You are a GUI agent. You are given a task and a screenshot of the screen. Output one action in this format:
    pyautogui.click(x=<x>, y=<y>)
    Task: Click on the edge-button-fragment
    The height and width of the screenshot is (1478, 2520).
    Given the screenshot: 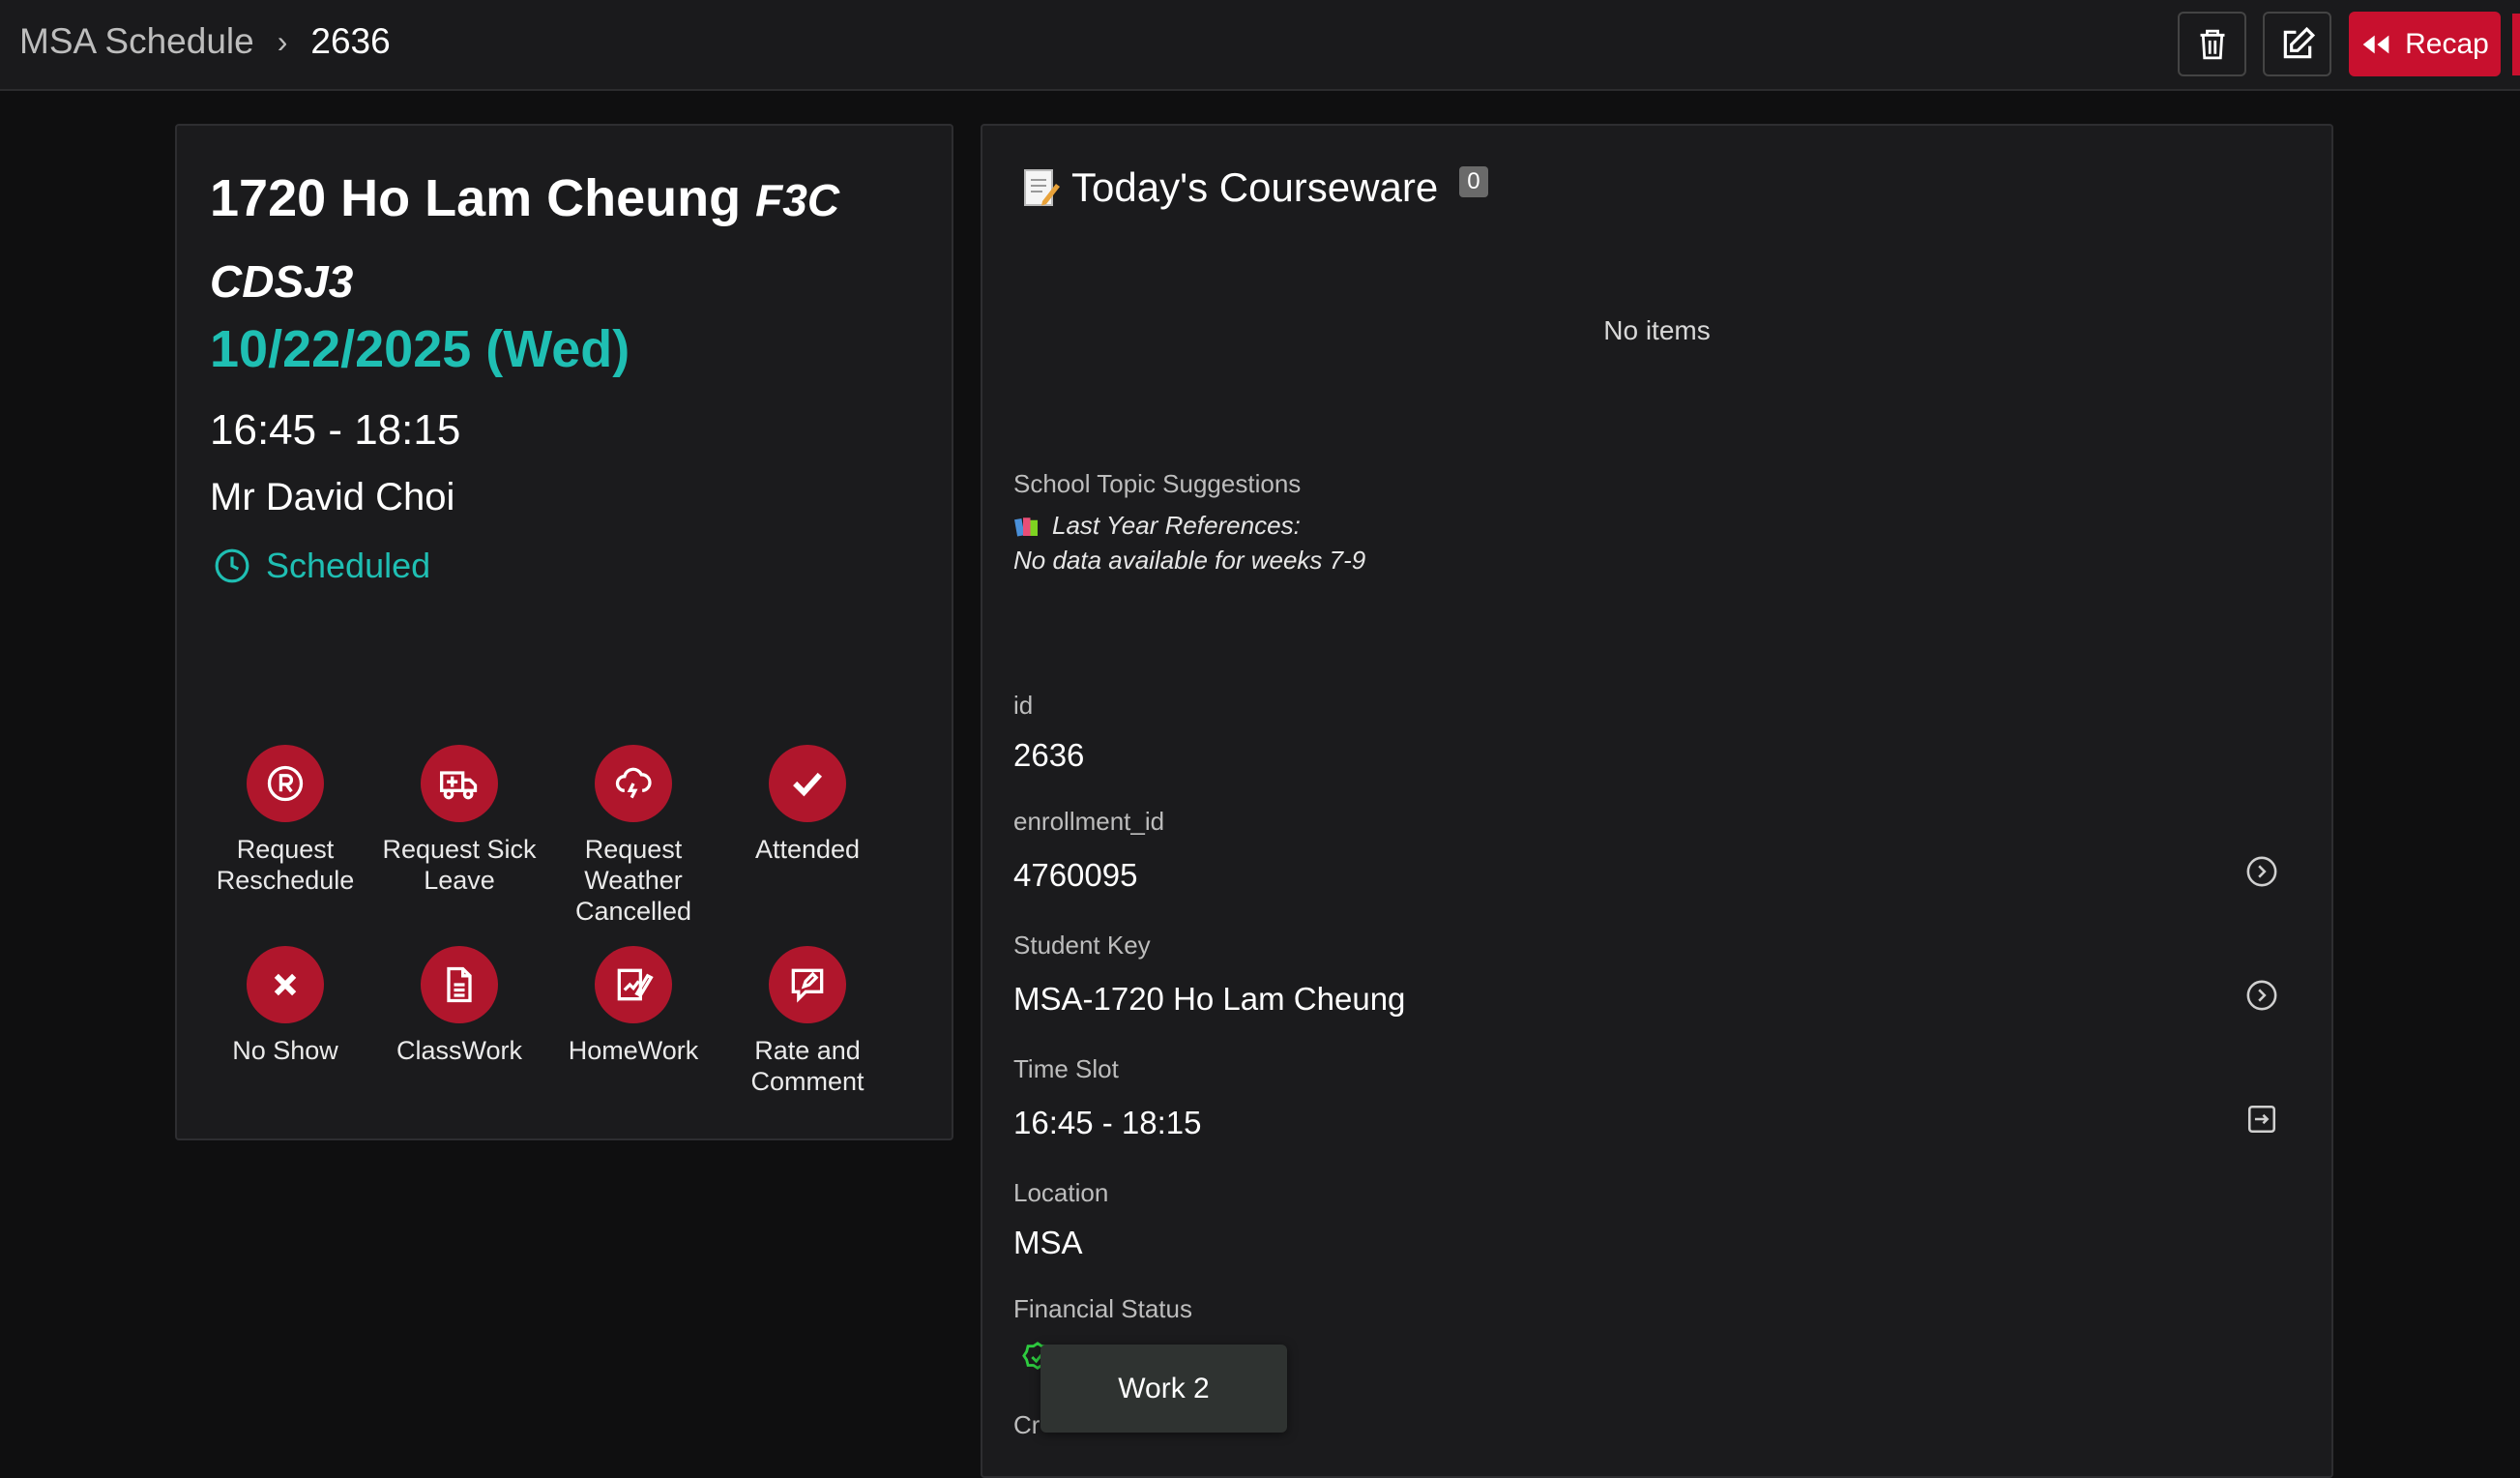 What is the action you would take?
    pyautogui.click(x=2516, y=45)
    